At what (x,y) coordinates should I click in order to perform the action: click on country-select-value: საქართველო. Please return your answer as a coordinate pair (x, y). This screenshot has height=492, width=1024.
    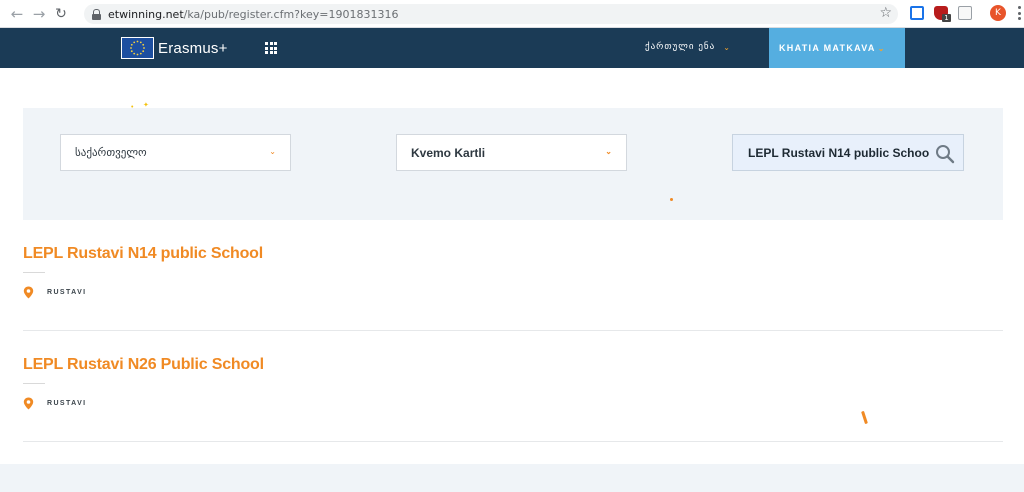
    Looking at the image, I should click on (111, 152).